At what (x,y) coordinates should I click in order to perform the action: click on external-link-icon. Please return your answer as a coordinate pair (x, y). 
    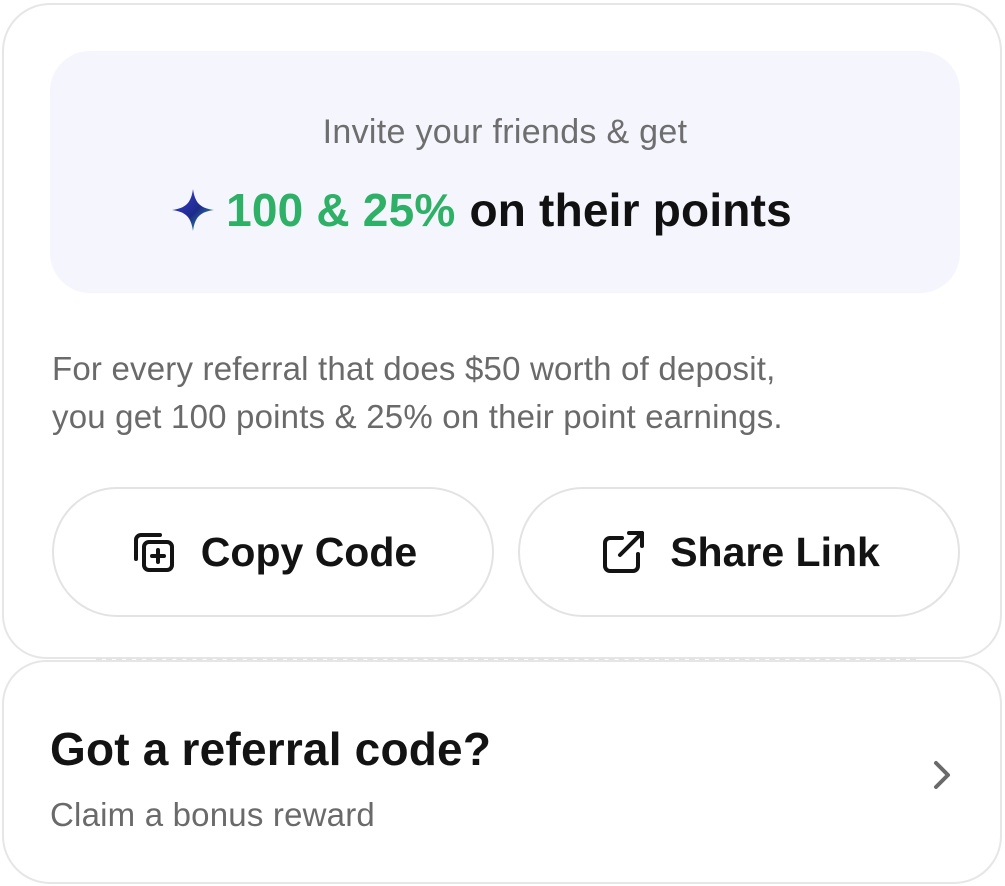
    Looking at the image, I should click on (624, 552).